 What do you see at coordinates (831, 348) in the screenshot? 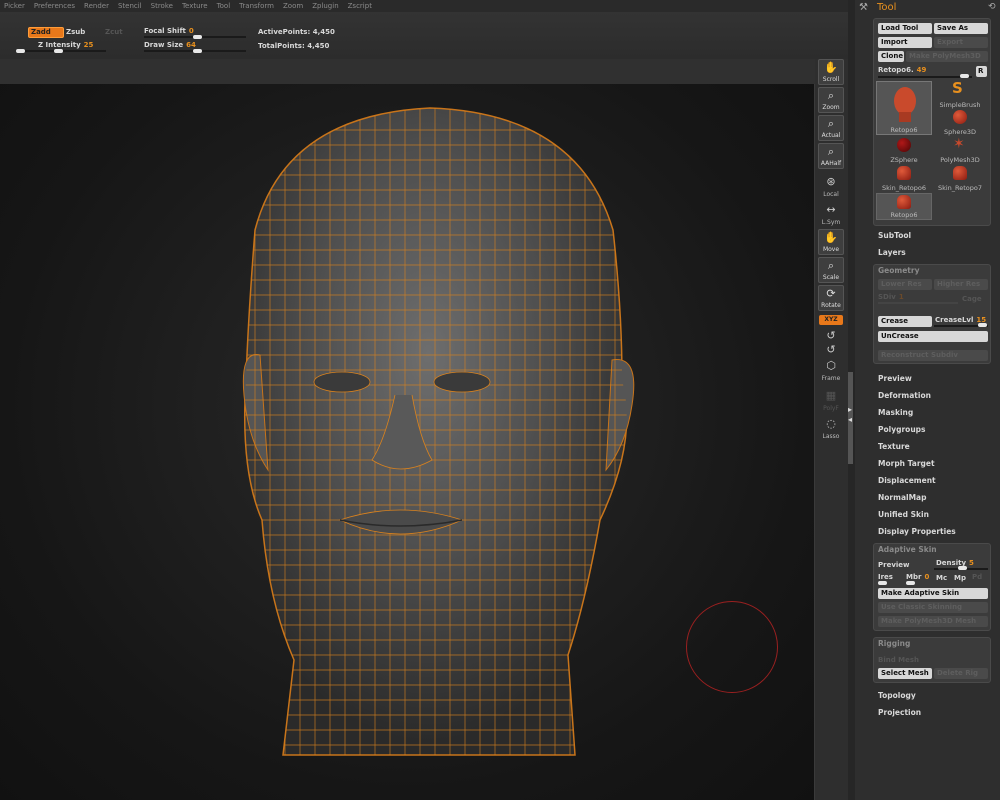
I see `rotate-z-button: ↺` at bounding box center [831, 348].